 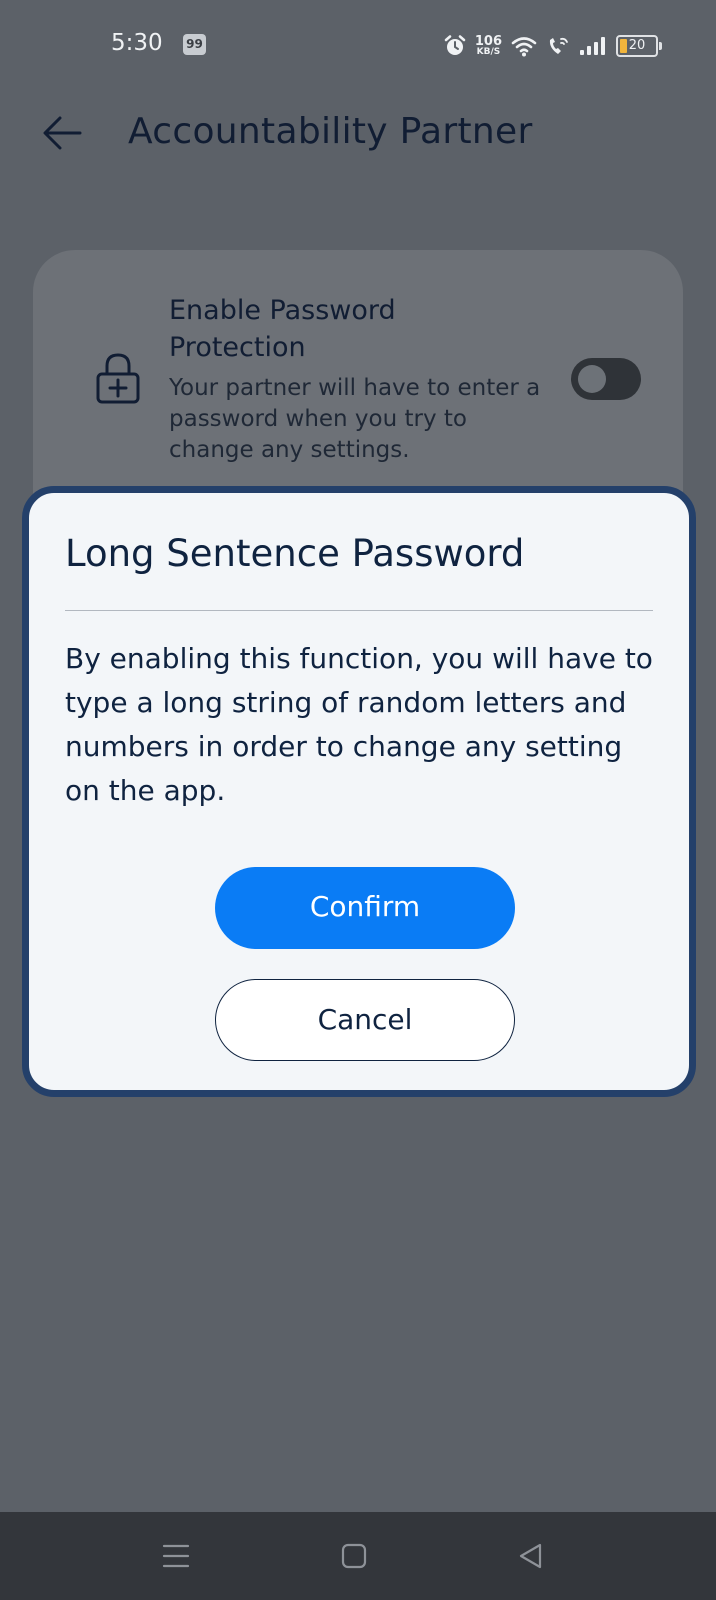 I want to click on dialog-title: Long Sentence Password, so click(x=295, y=553).